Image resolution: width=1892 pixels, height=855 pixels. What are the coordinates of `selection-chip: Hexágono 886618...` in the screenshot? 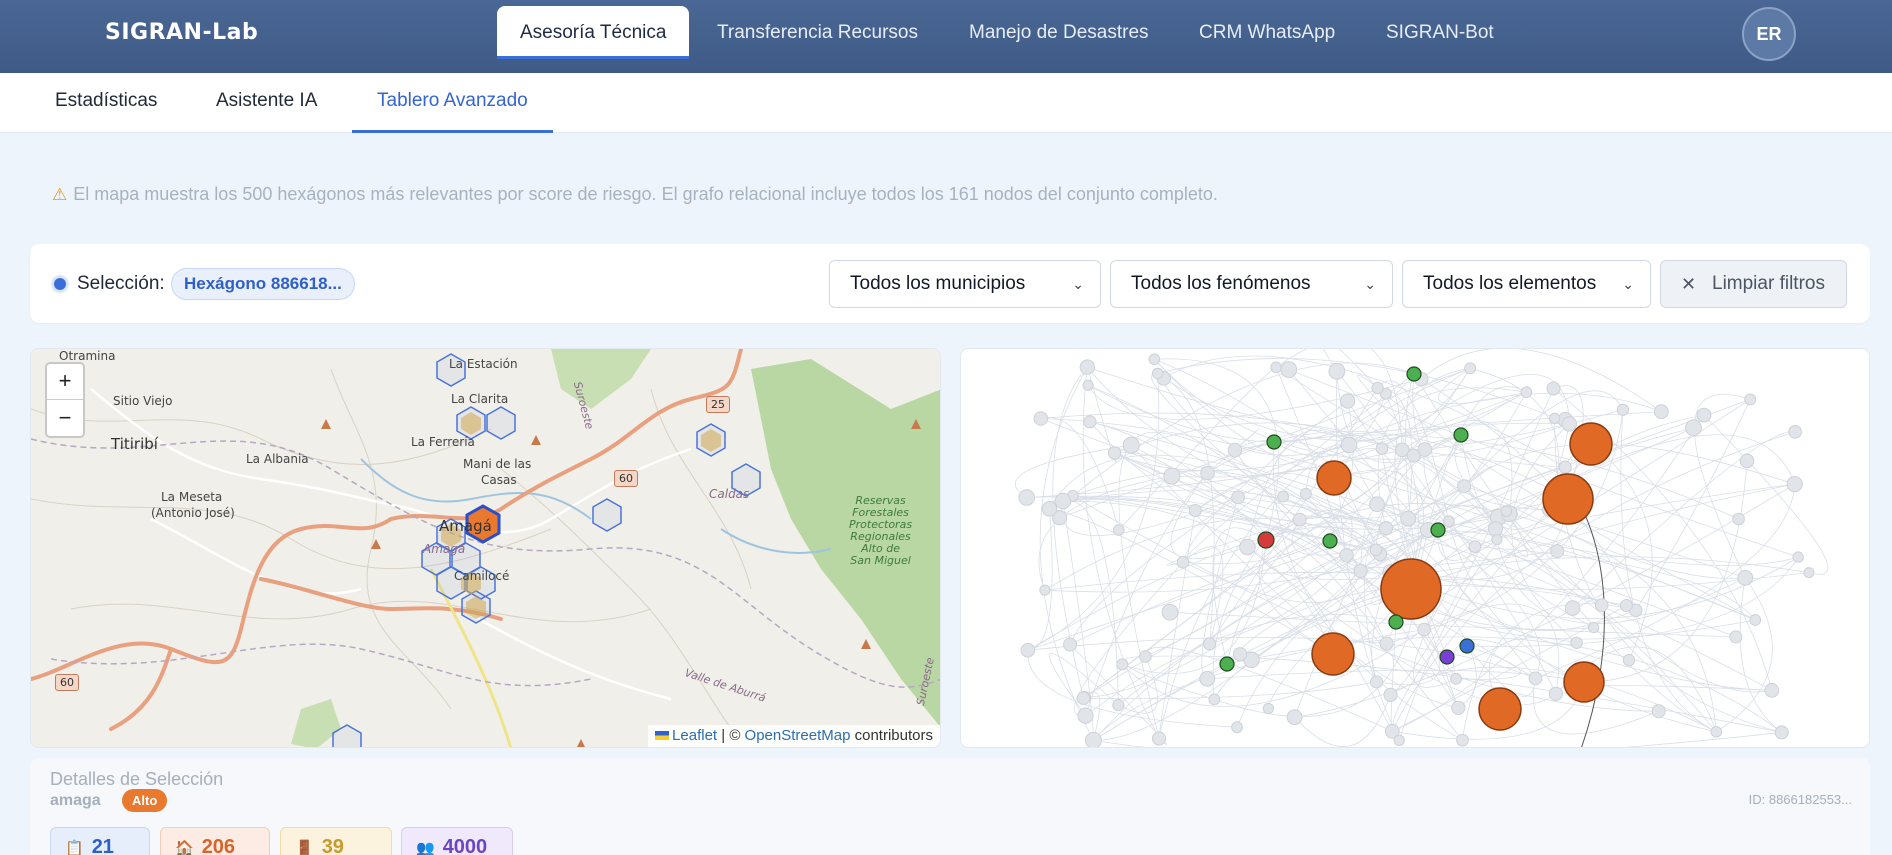 It's located at (263, 284).